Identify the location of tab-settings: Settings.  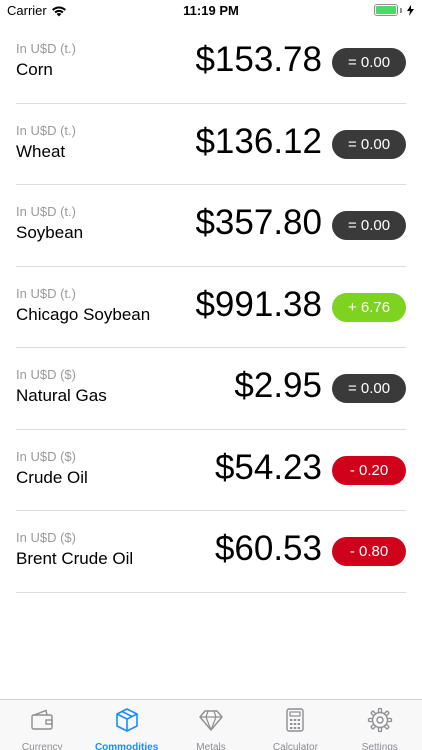
(380, 725).